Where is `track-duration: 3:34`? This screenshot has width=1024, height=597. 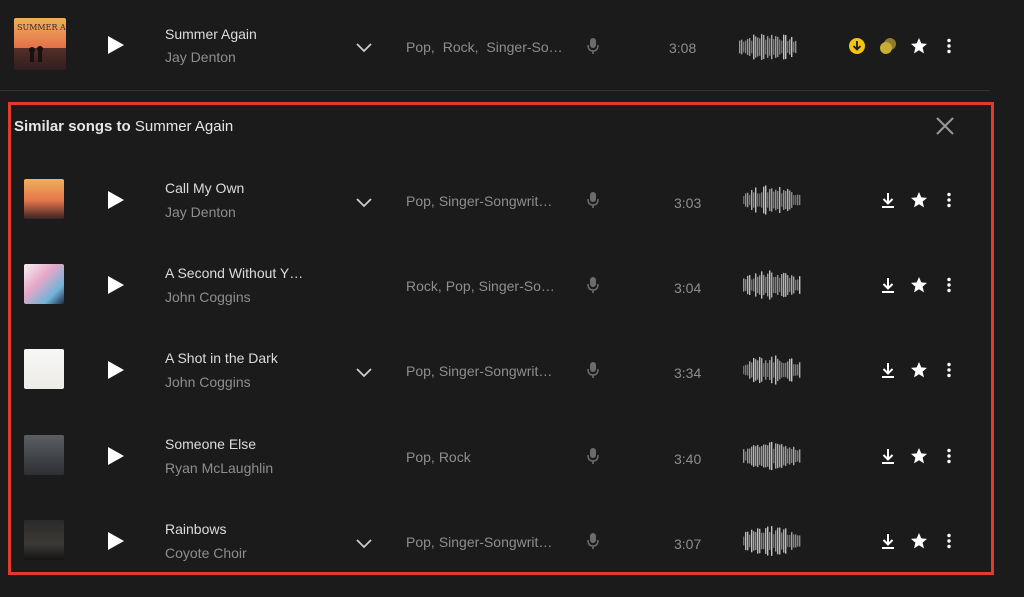 track-duration: 3:34 is located at coordinates (688, 373).